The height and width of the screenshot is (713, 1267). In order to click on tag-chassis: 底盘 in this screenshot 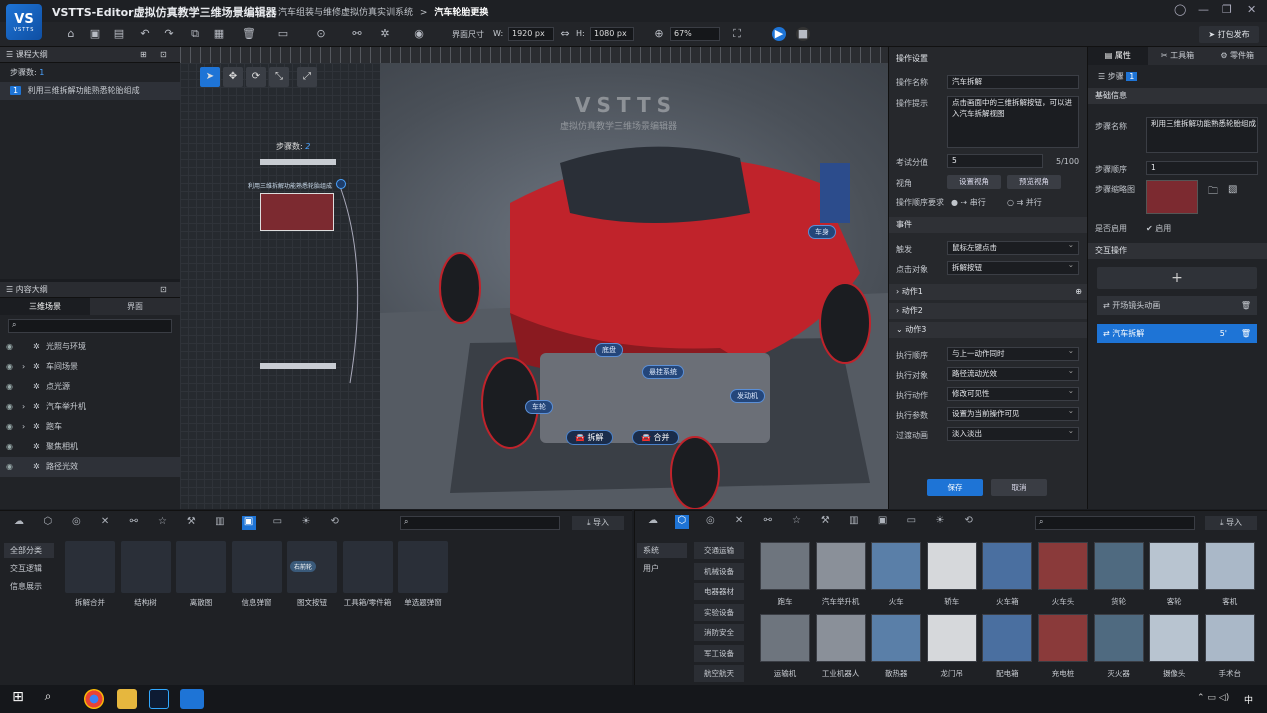, I will do `click(609, 350)`.